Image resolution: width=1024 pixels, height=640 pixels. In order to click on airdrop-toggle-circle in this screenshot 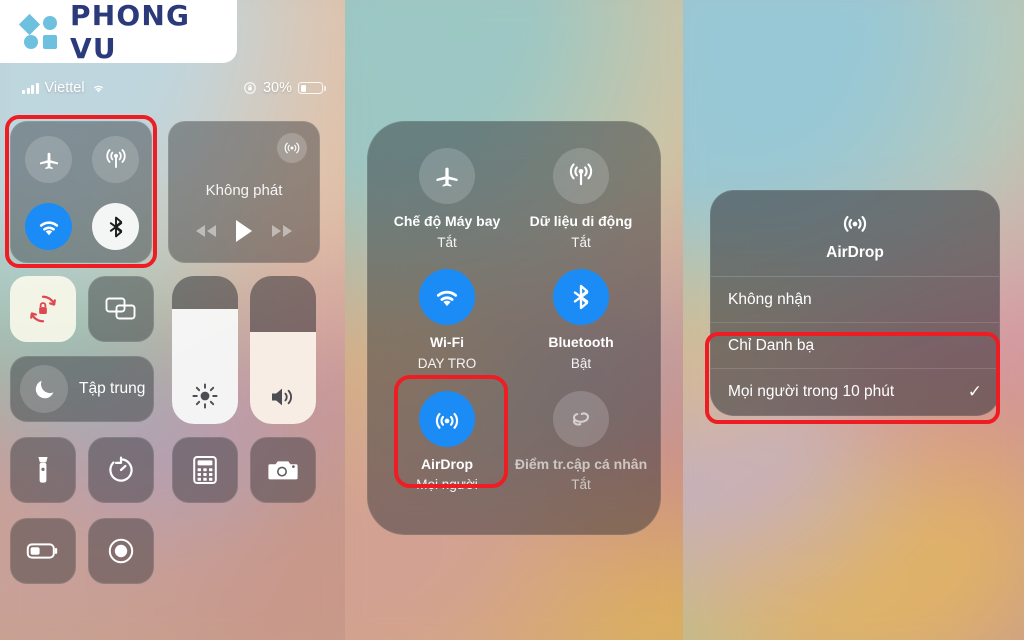, I will do `click(447, 418)`.